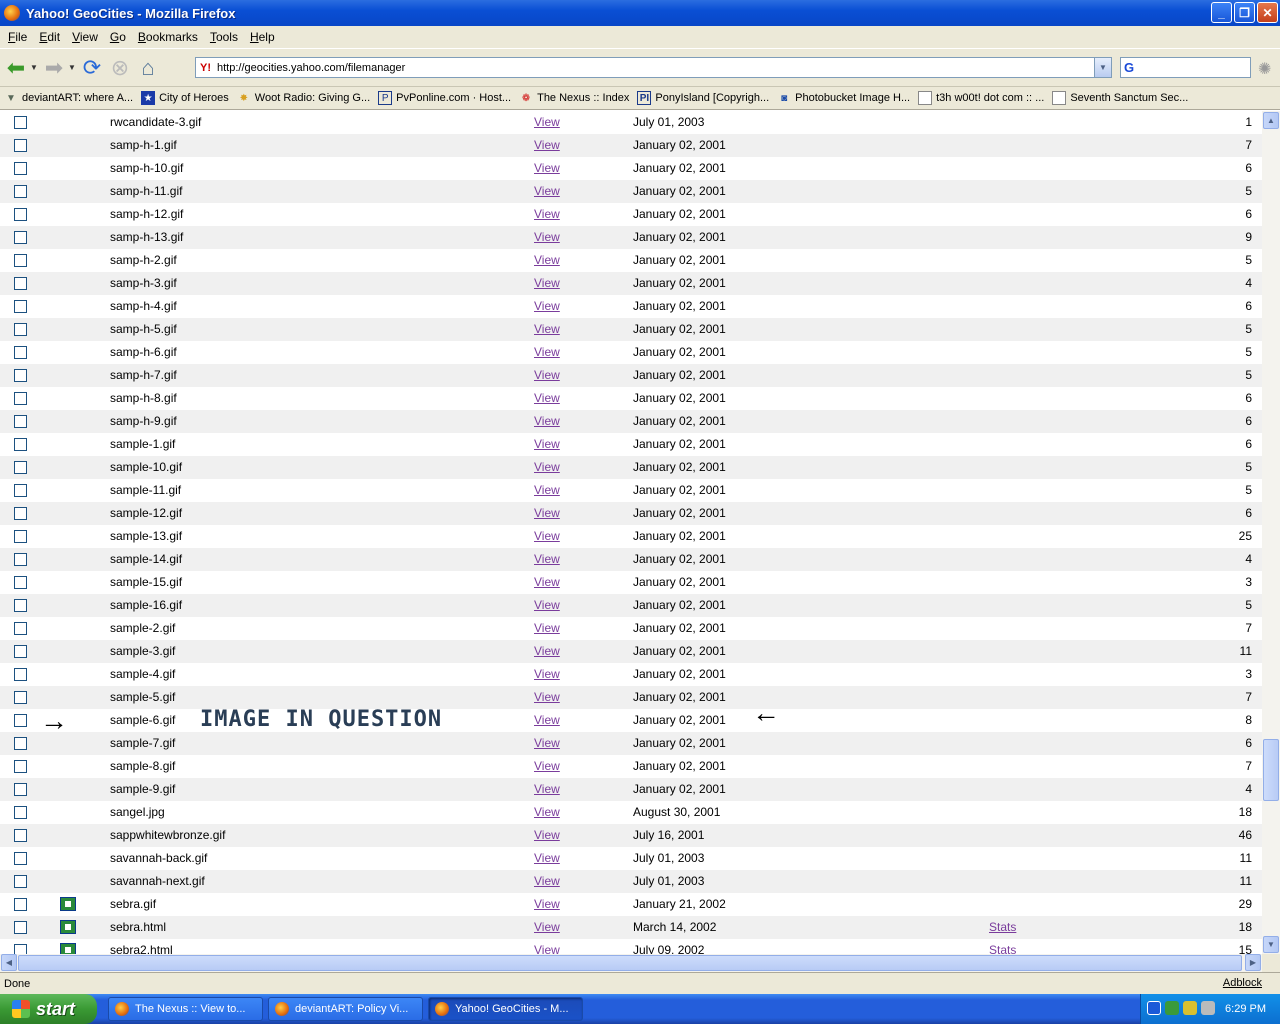  Describe the element at coordinates (1244, 12) in the screenshot. I see `maximize-button: ❐` at that location.